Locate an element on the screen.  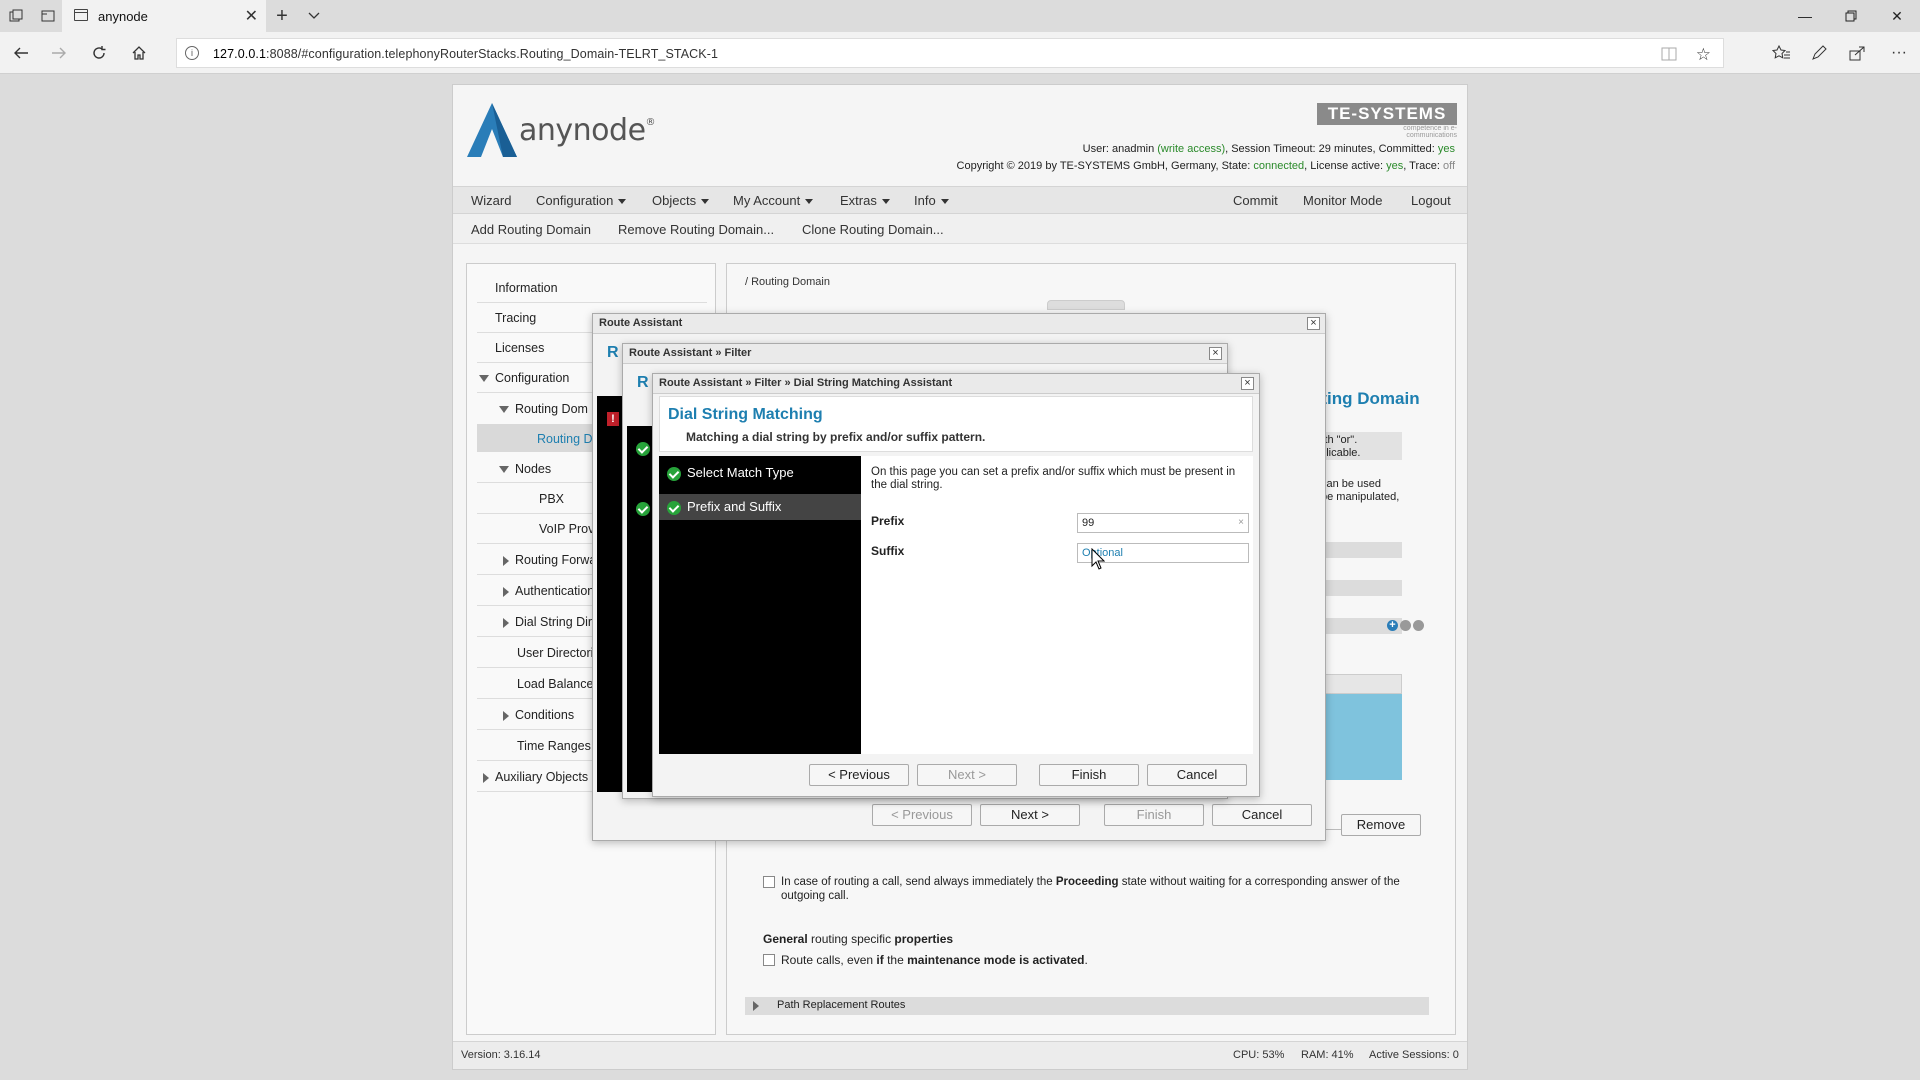
add-icon: + is located at coordinates (1392, 625).